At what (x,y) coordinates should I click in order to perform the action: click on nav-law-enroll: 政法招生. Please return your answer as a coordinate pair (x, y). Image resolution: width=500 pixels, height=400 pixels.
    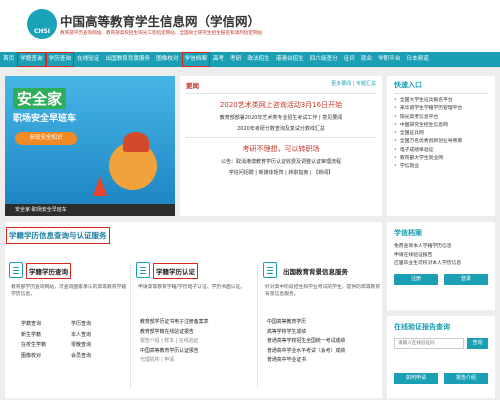
    Looking at the image, I should click on (258, 59).